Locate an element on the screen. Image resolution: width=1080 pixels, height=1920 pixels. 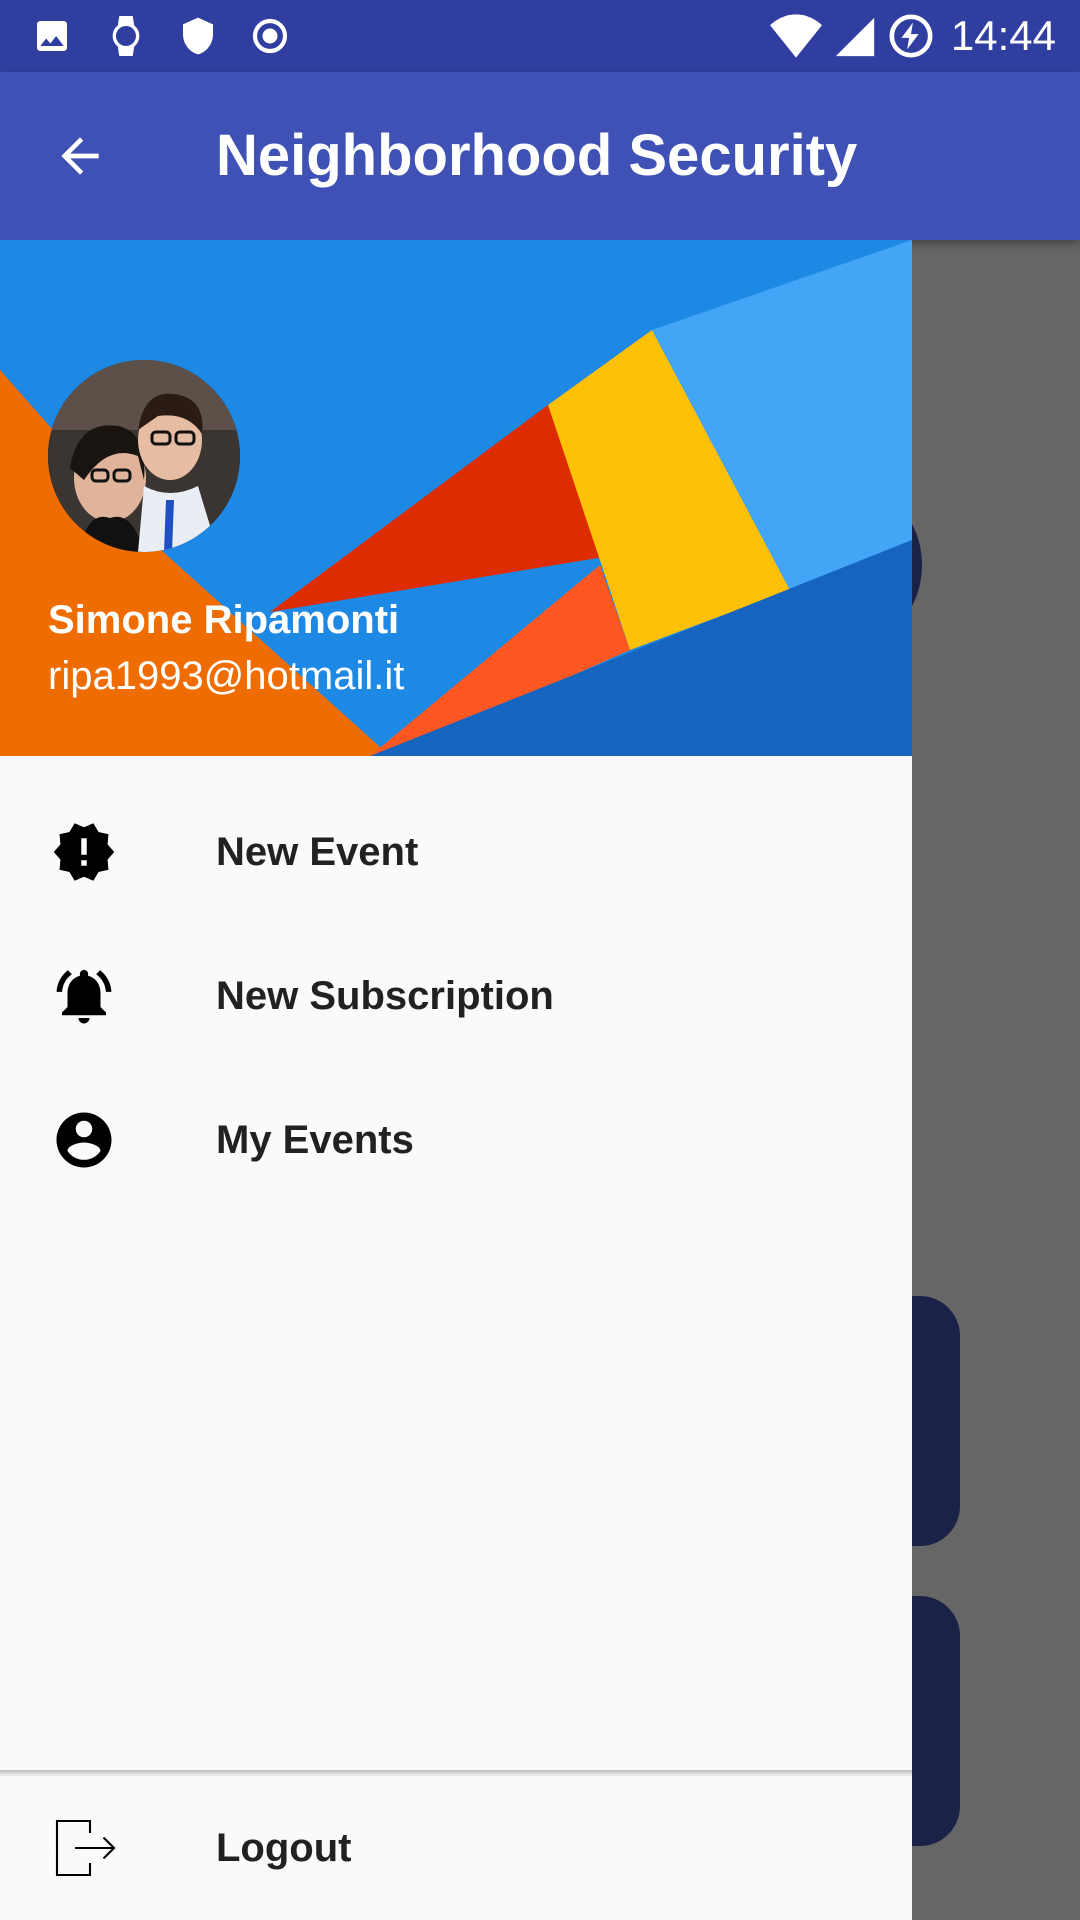
app-bar: Neighborhood Security is located at coordinates (540, 156).